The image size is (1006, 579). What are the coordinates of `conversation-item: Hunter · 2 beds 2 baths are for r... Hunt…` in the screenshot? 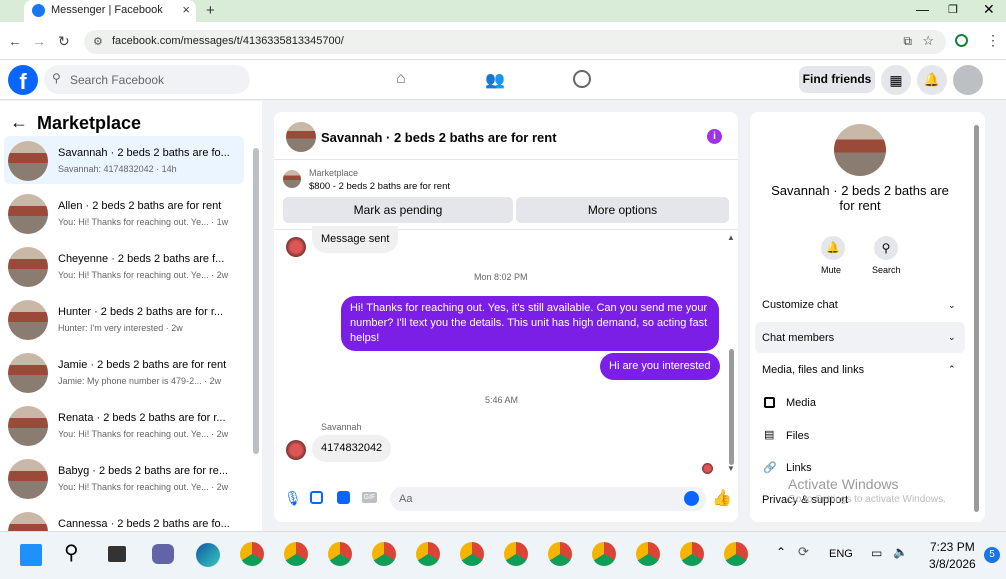 It's located at (124, 319).